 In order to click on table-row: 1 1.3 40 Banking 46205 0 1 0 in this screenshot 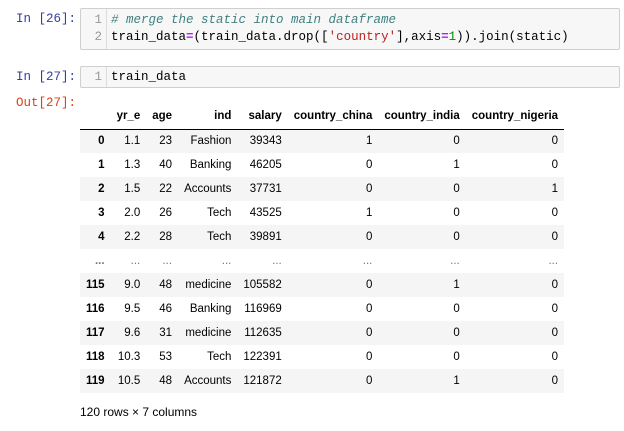, I will do `click(322, 165)`.